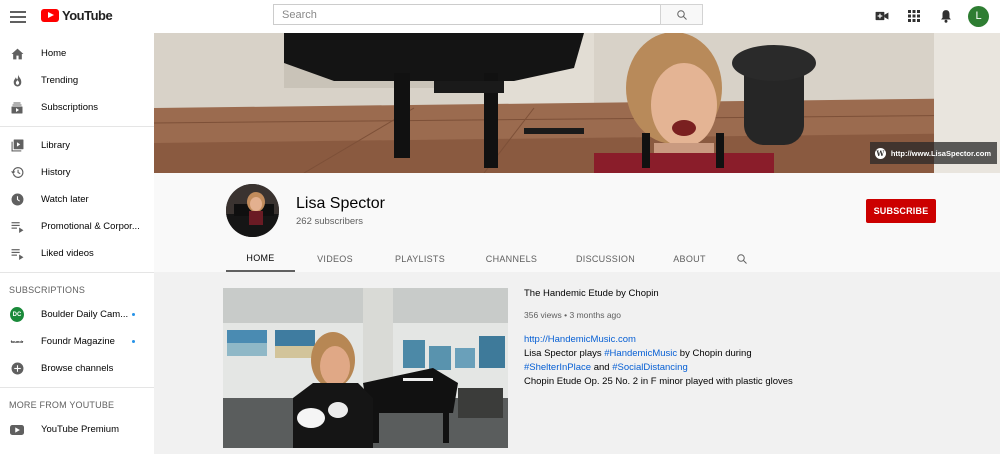 The width and height of the screenshot is (1000, 454). I want to click on sidebar-item-label: YouTube Premium, so click(80, 429).